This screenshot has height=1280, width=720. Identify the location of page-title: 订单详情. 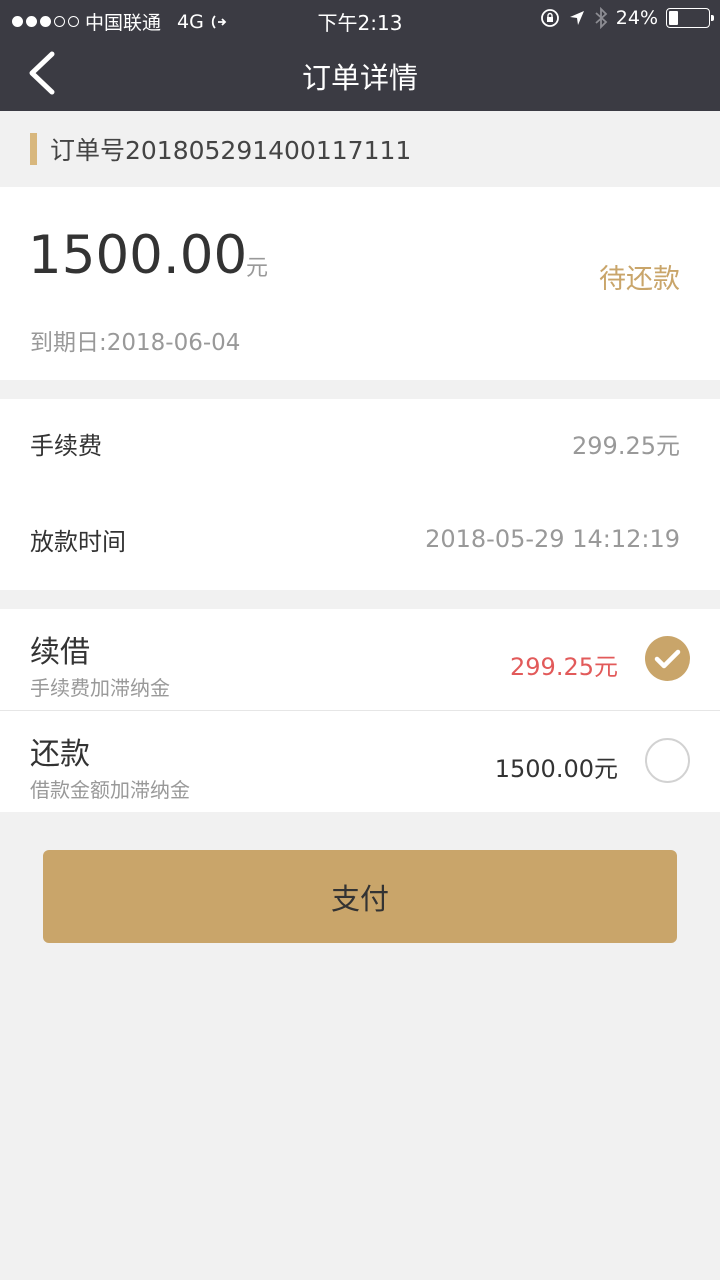
(359, 78).